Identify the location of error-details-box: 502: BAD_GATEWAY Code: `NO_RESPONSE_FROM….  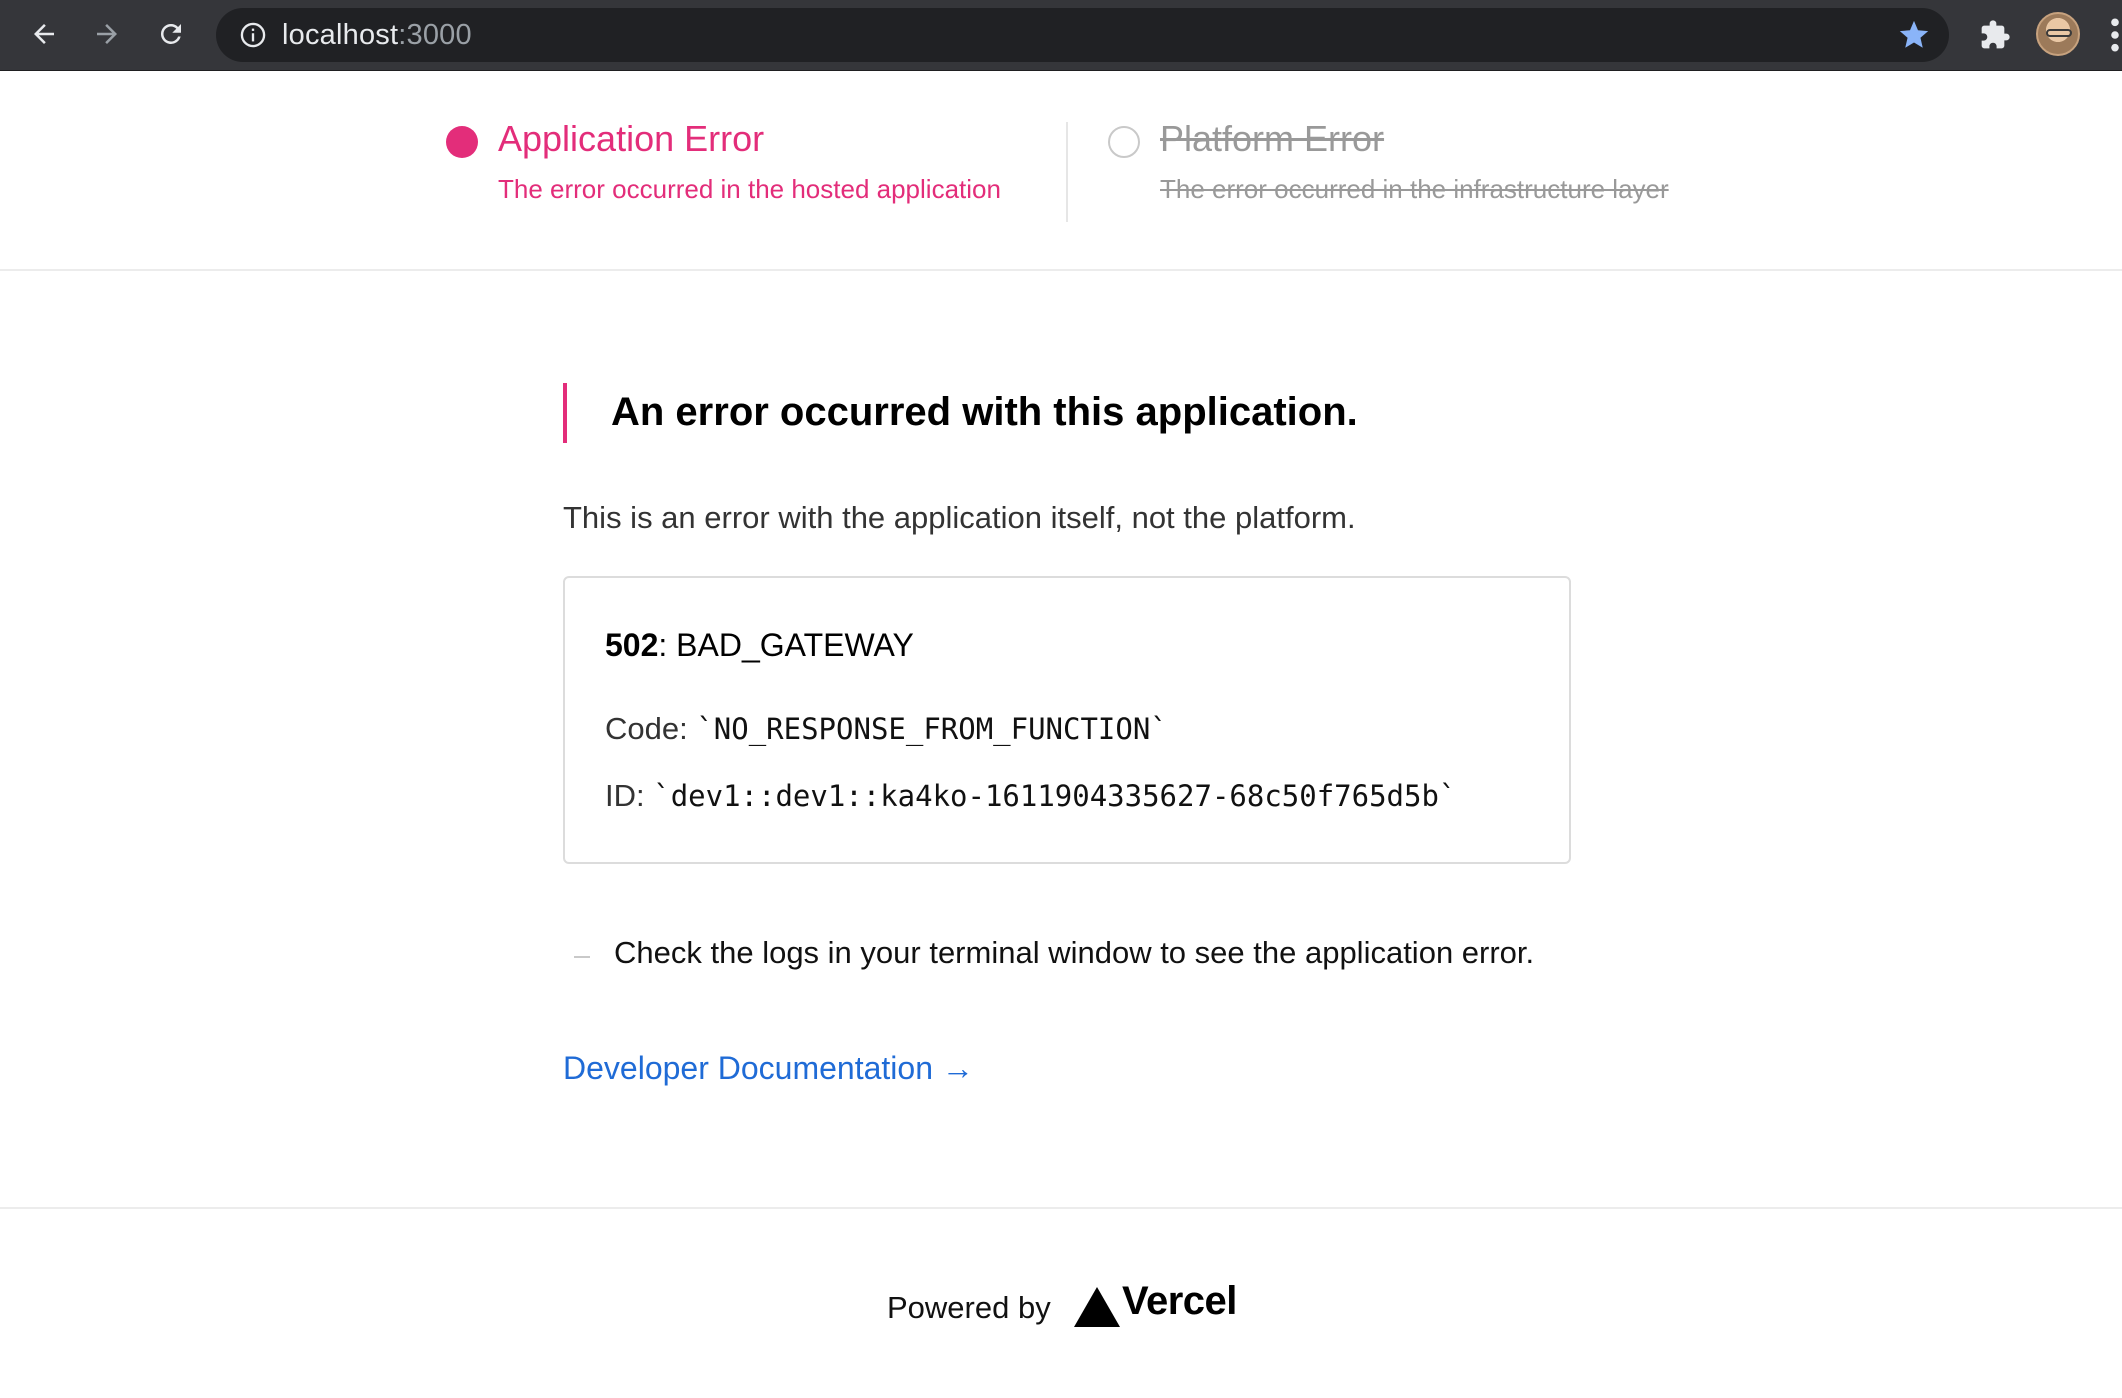
(1067, 720).